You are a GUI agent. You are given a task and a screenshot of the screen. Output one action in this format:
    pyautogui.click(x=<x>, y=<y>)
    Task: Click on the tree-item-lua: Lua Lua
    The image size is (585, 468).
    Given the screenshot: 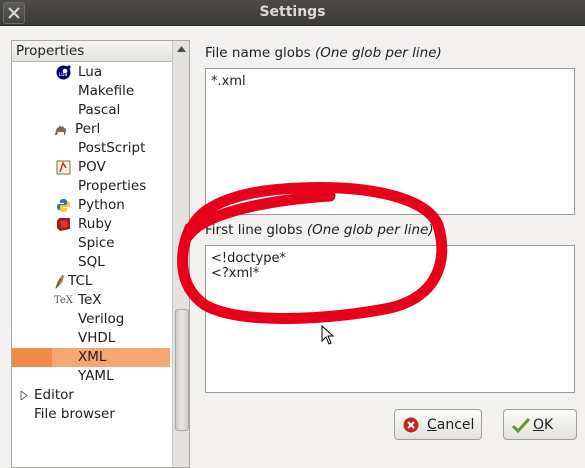 What is the action you would take?
    pyautogui.click(x=91, y=72)
    